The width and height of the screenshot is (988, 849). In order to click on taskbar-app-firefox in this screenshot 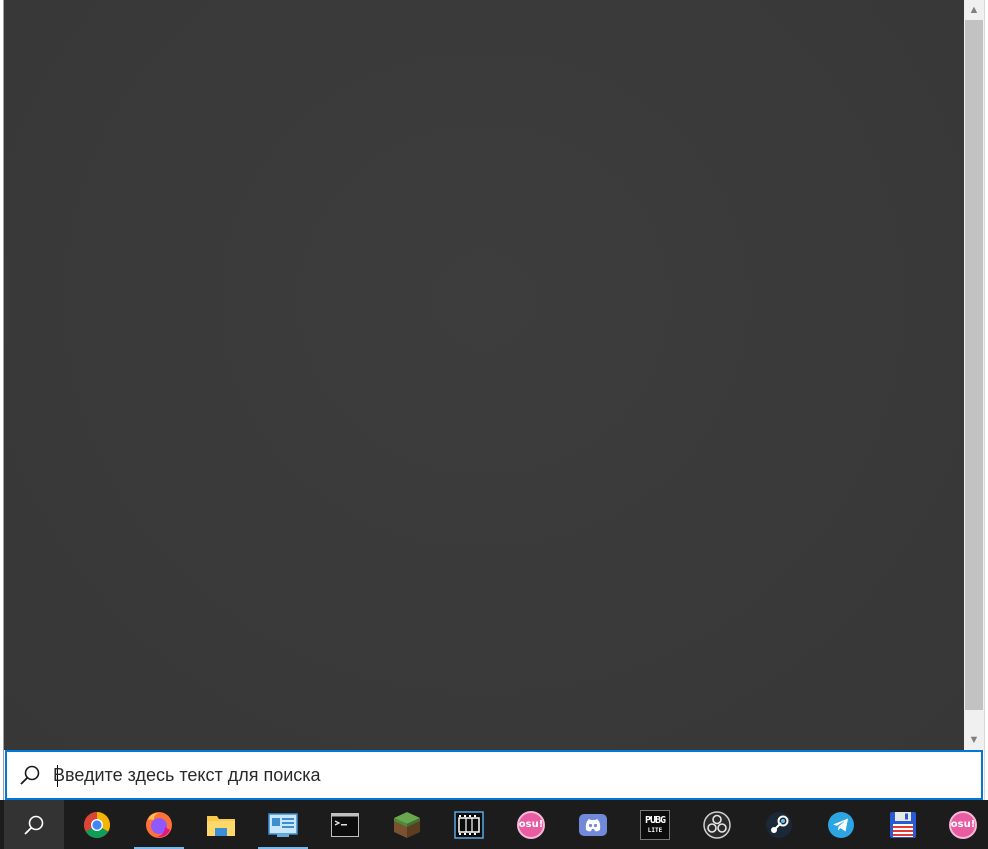, I will do `click(159, 824)`.